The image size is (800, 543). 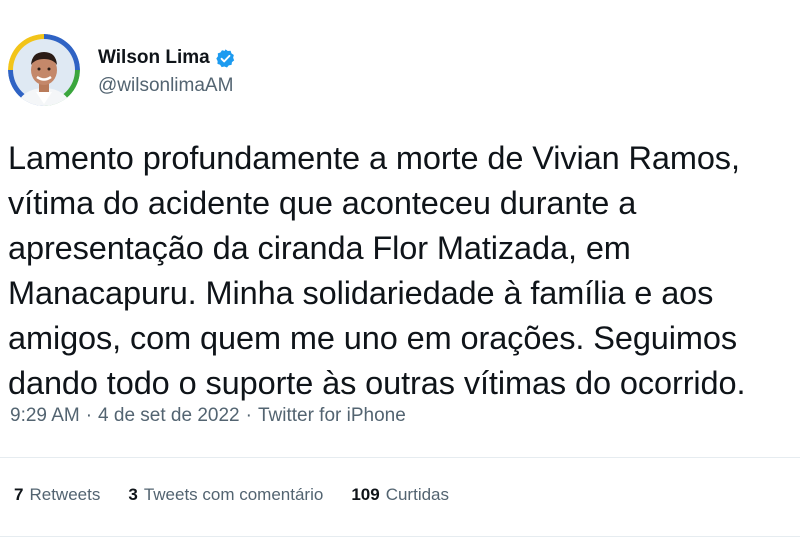 What do you see at coordinates (233, 494) in the screenshot?
I see `quote-tweets-label: Tweets com comentário` at bounding box center [233, 494].